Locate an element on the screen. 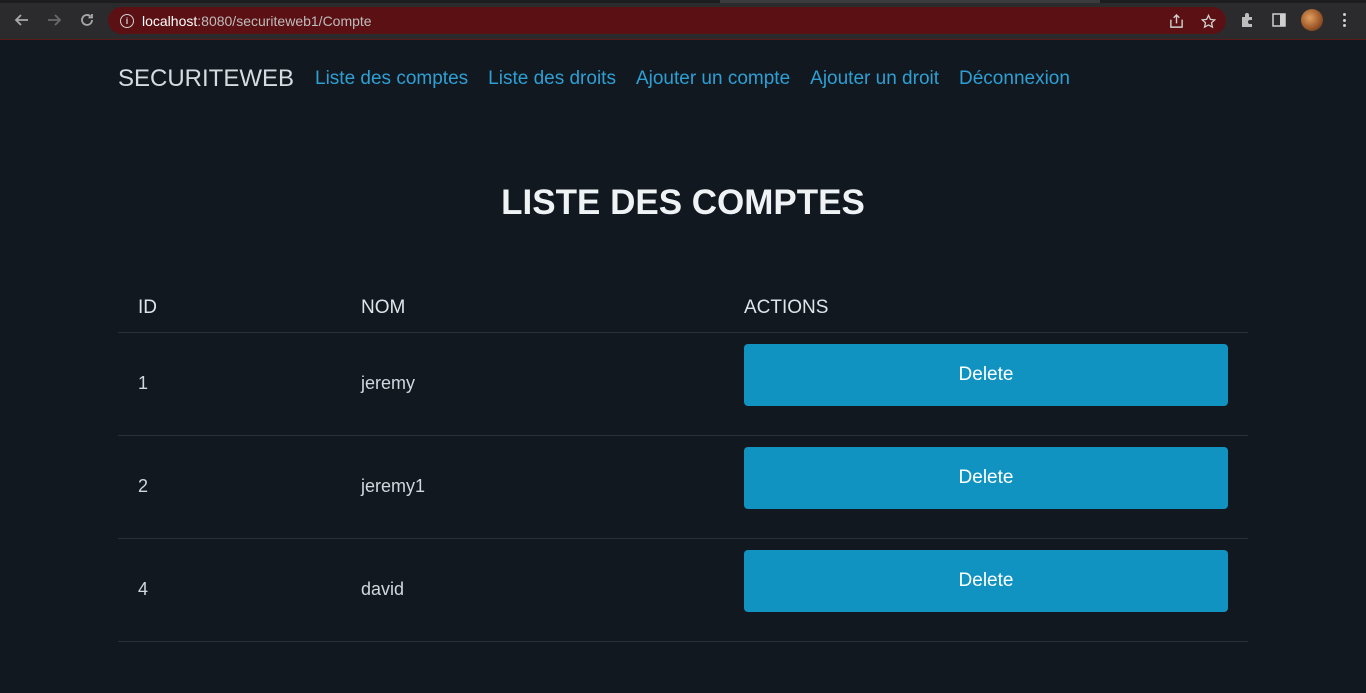 This screenshot has width=1366, height=693. table-row: 1 jeremy Delete is located at coordinates (683, 384).